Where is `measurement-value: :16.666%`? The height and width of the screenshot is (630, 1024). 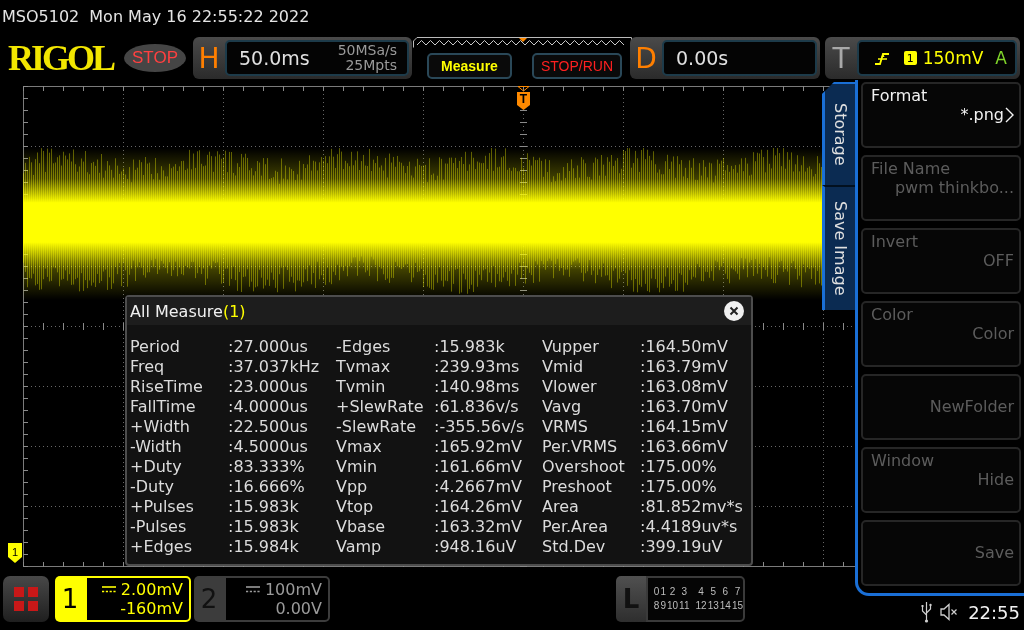
measurement-value: :16.666% is located at coordinates (267, 487).